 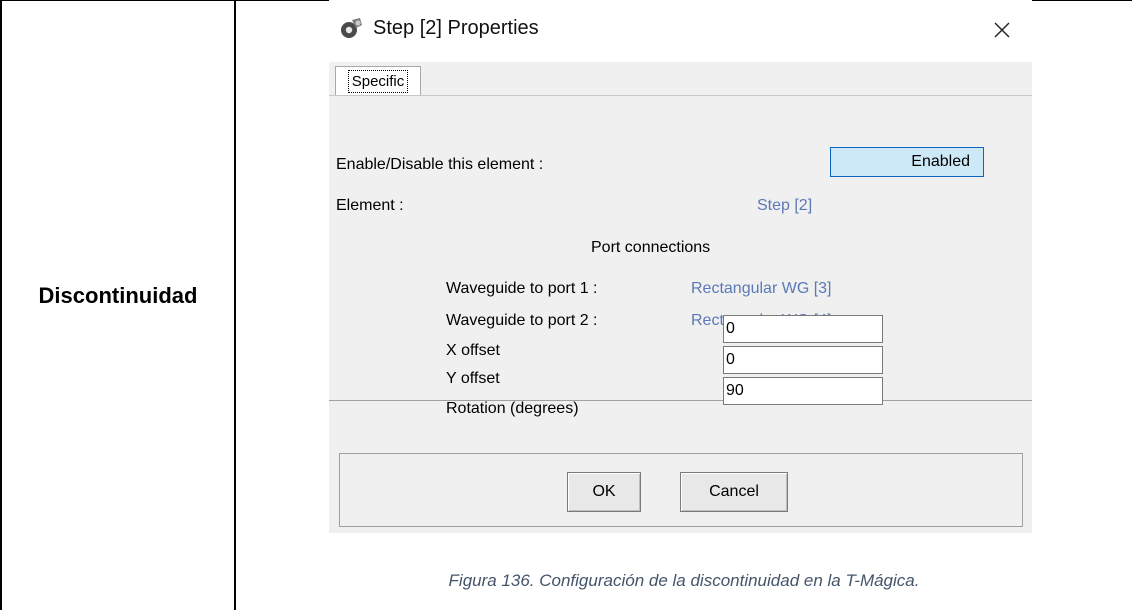 I want to click on x-offset-input, so click(x=803, y=329).